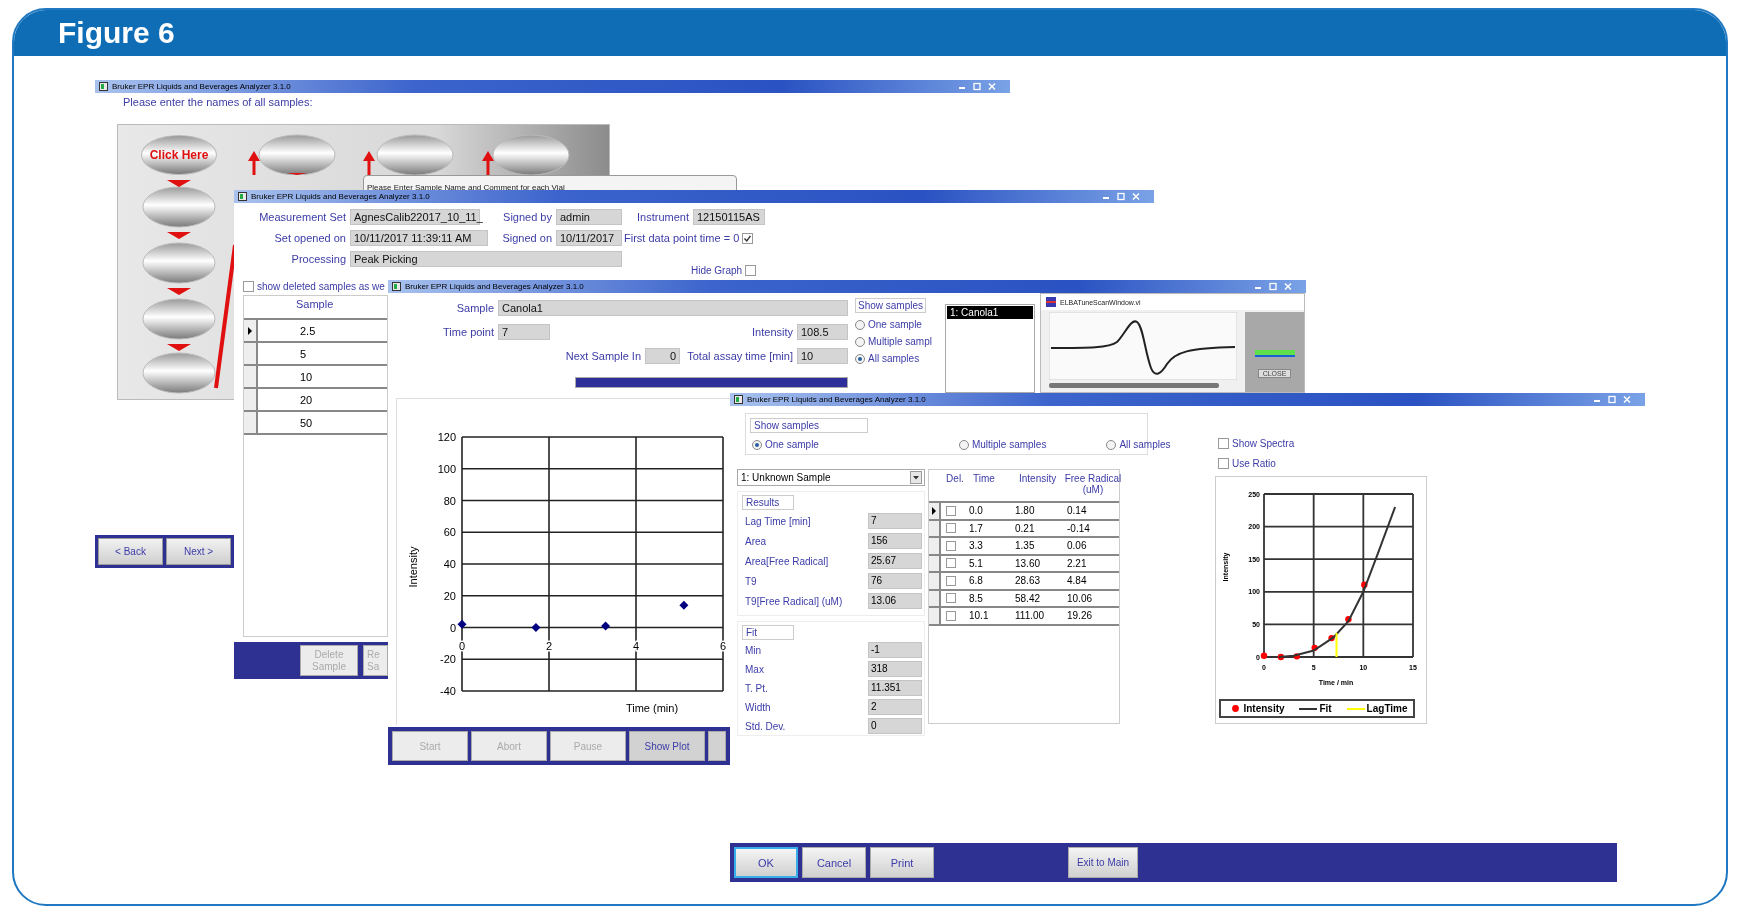  I want to click on instruction-text: Please enter the names of all samples:, so click(218, 103).